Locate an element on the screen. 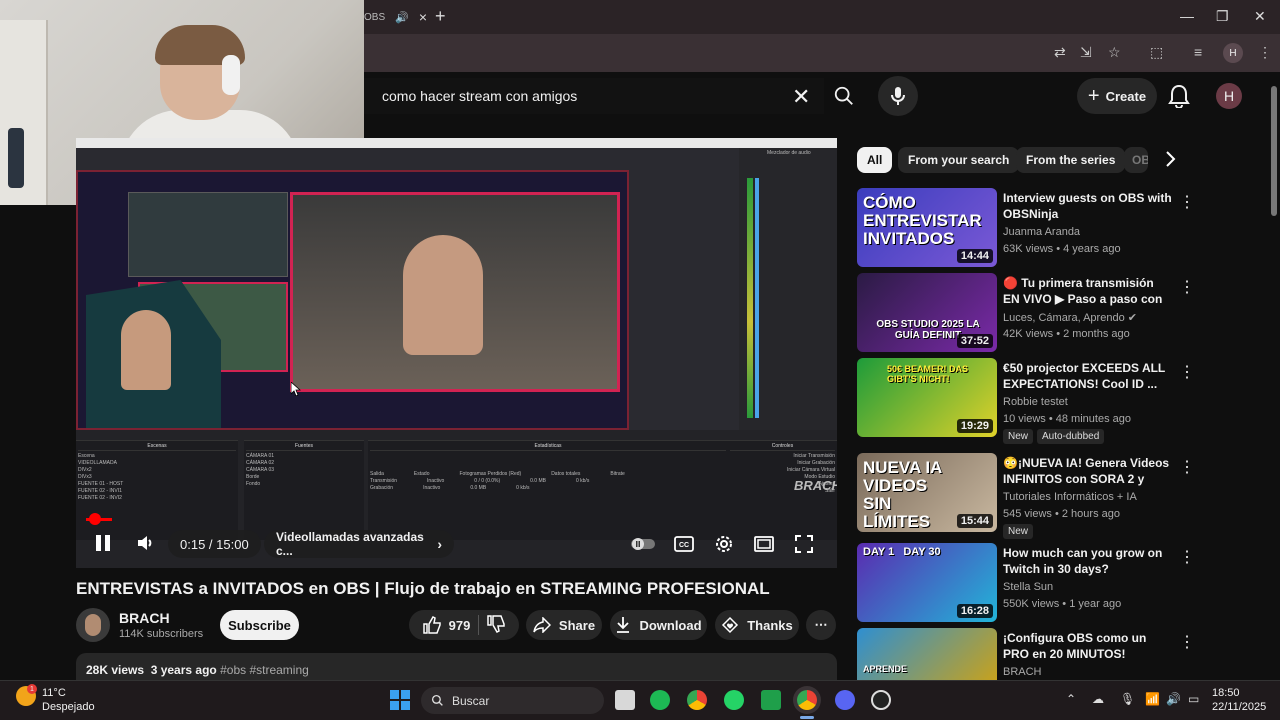 The width and height of the screenshot is (1280, 720). settings-button is located at coordinates (724, 544).